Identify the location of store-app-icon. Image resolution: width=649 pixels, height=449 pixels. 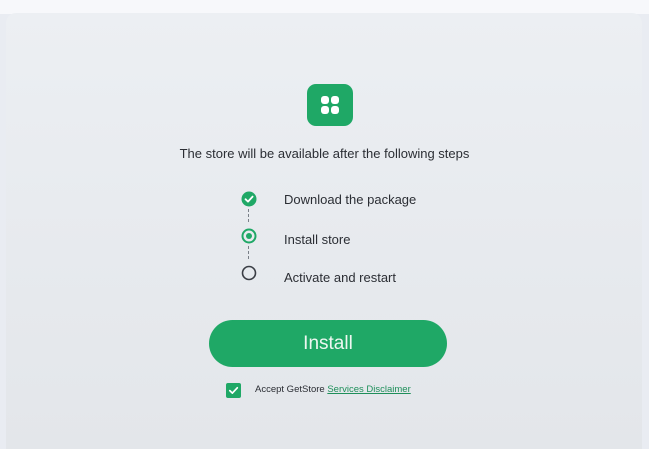
(330, 105).